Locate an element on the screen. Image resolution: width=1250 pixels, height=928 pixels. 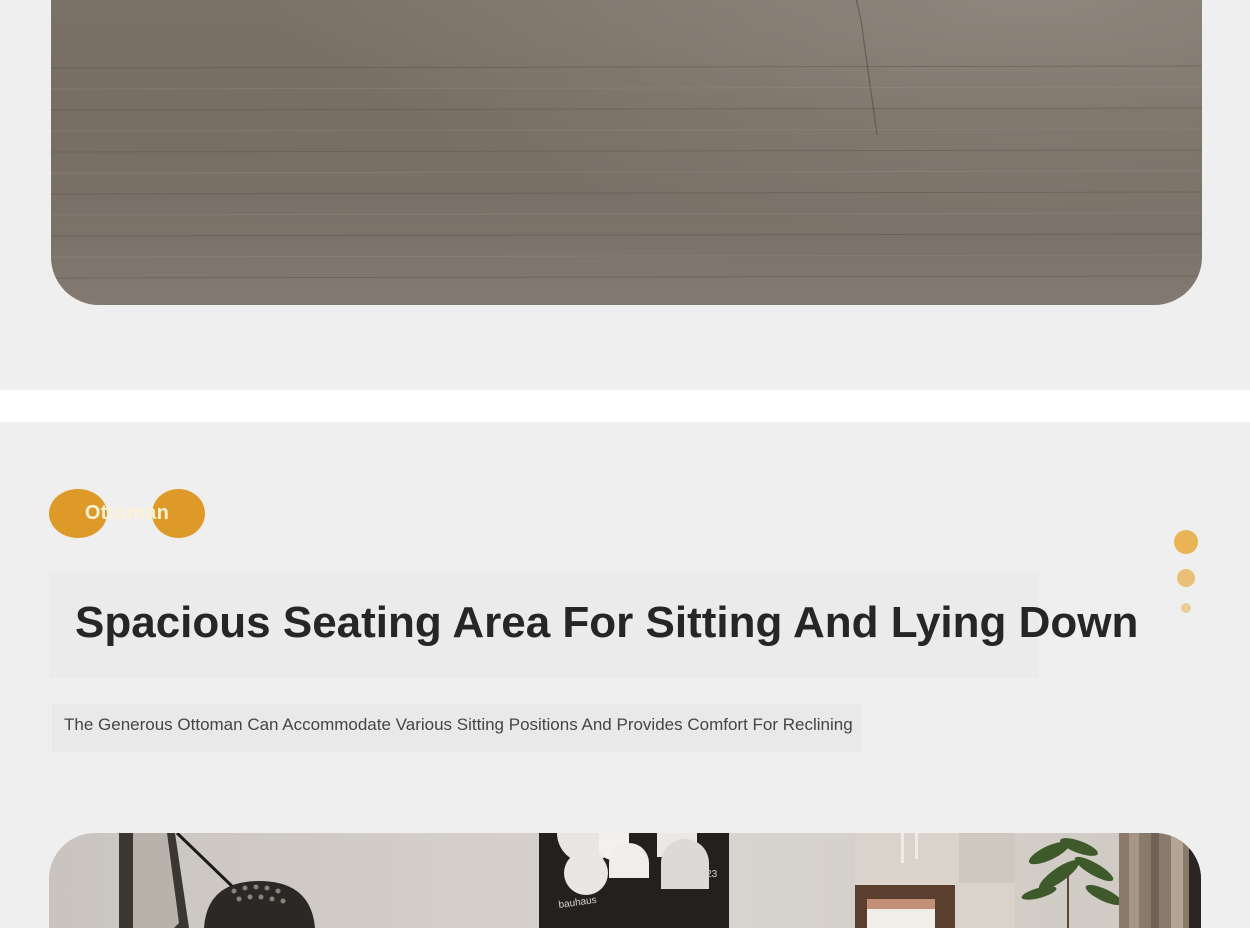
lamp-arm is located at coordinates (207, 863).